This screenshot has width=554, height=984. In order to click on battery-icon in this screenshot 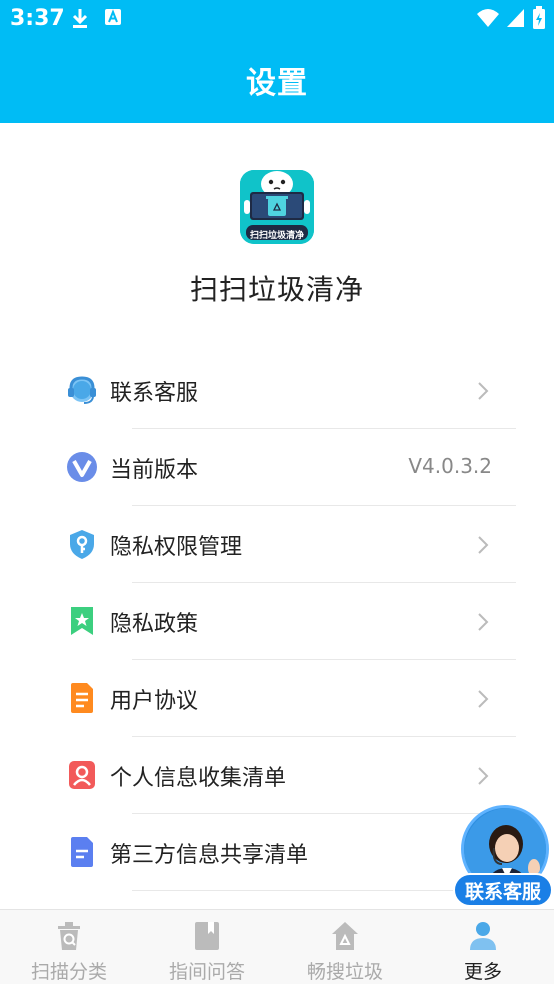, I will do `click(539, 20)`.